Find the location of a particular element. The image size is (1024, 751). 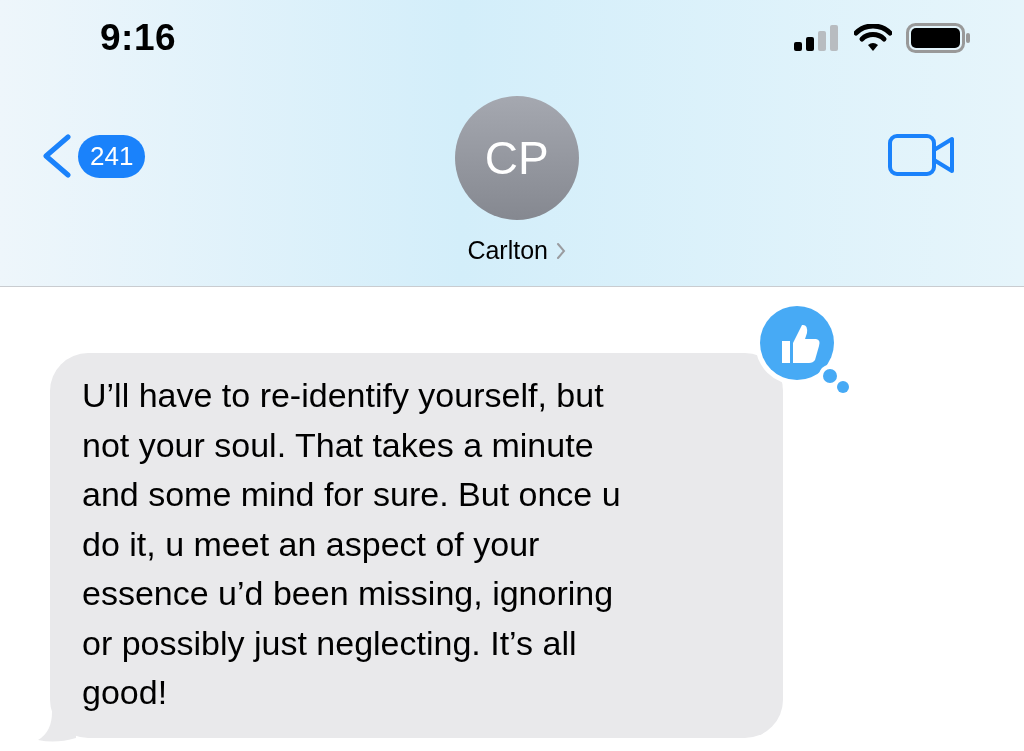

signal-icon is located at coordinates (817, 38).